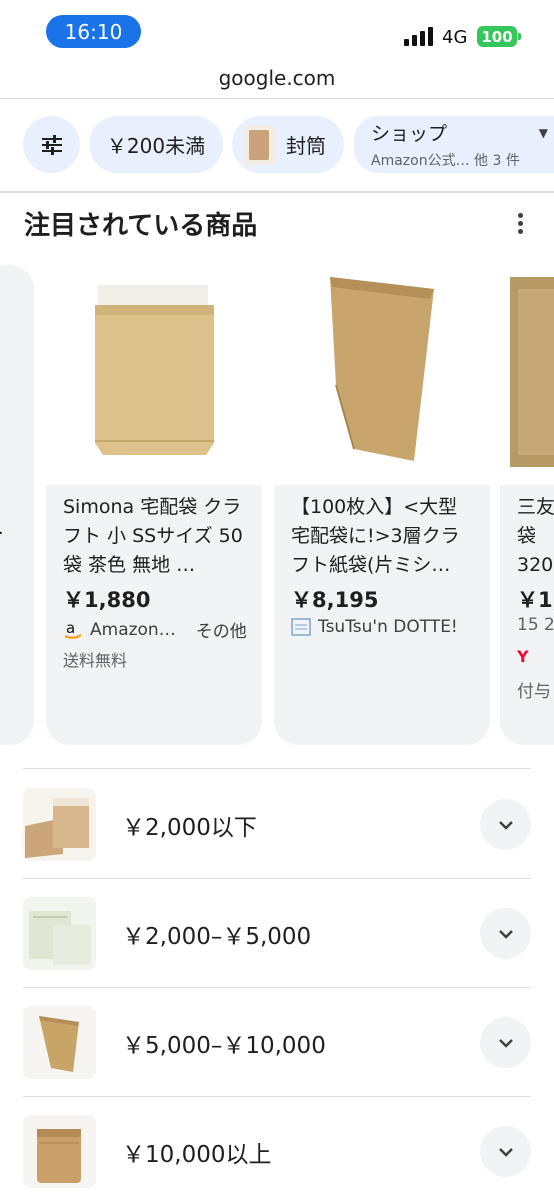  What do you see at coordinates (224, 1046) in the screenshot?
I see `price-range-label: ￥5,000–￥10,000` at bounding box center [224, 1046].